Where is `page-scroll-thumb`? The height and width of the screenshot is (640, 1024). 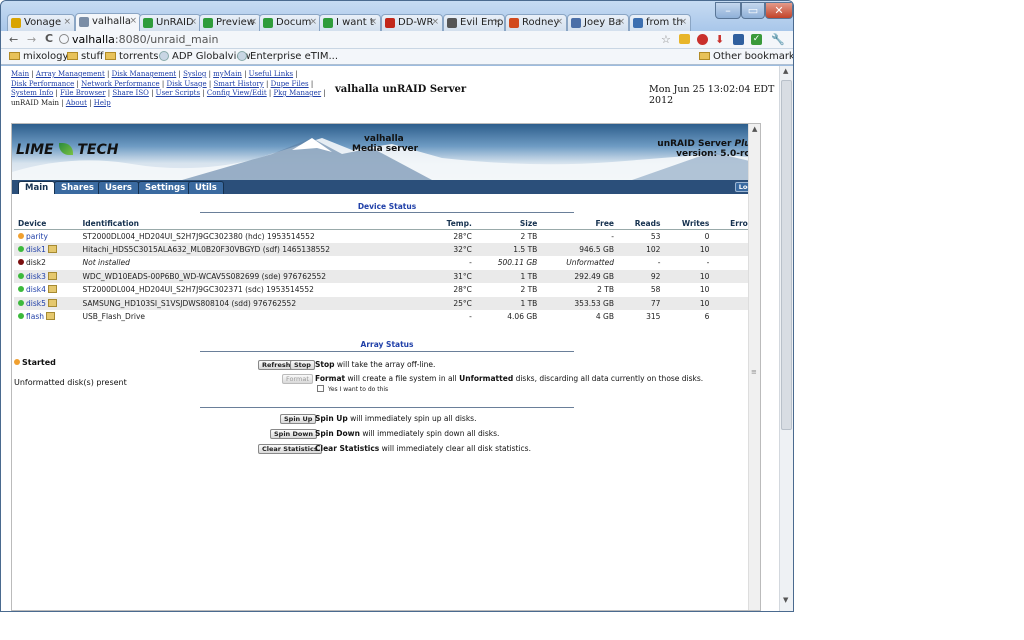
page-scroll-thumb is located at coordinates (786, 255).